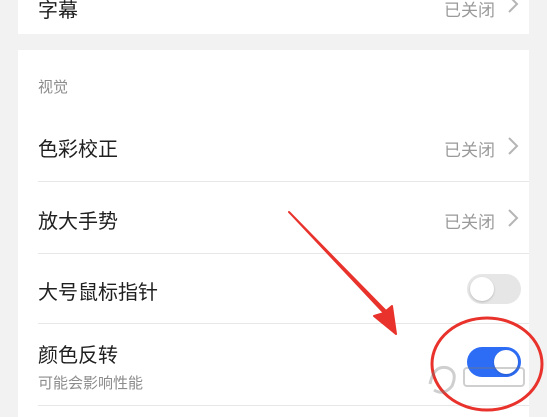  What do you see at coordinates (482, 289) in the screenshot?
I see `toggle-knob` at bounding box center [482, 289].